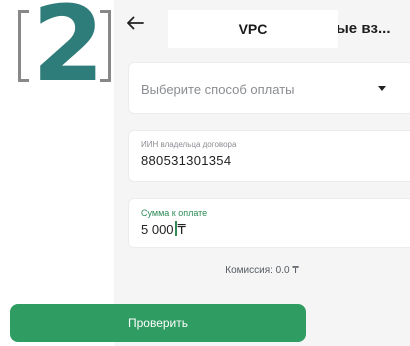  What do you see at coordinates (253, 29) in the screenshot?
I see `page-title: VPC` at bounding box center [253, 29].